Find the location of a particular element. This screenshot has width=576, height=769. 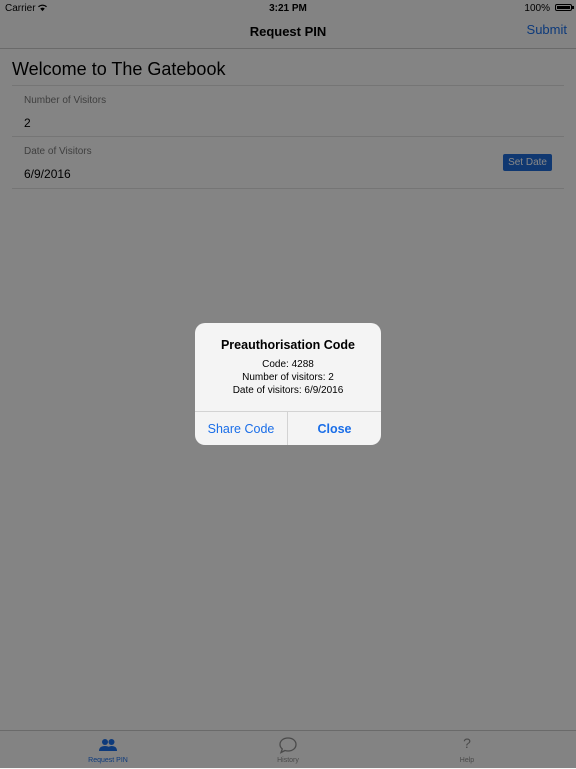

alert-message-code: Code: 4288 is located at coordinates (288, 364).